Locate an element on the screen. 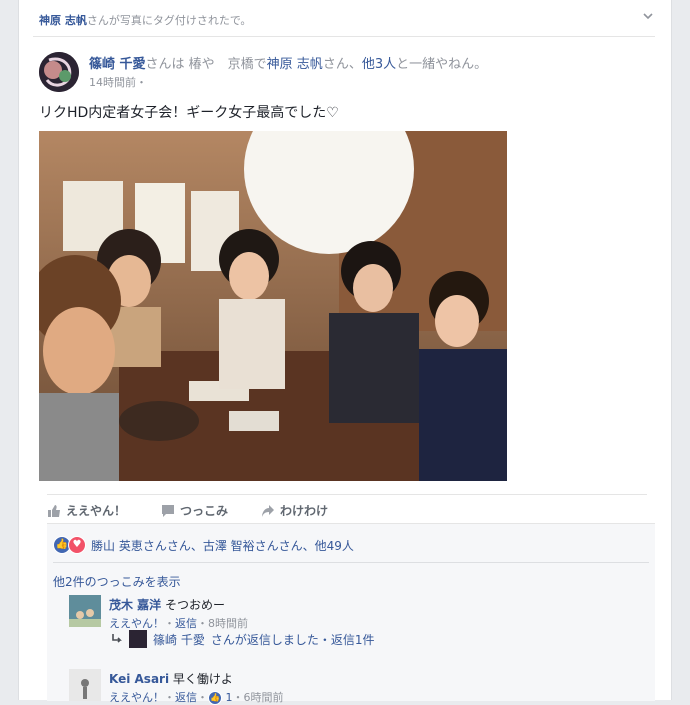 Image resolution: width=690 pixels, height=705 pixels. reply-avatar is located at coordinates (138, 639).